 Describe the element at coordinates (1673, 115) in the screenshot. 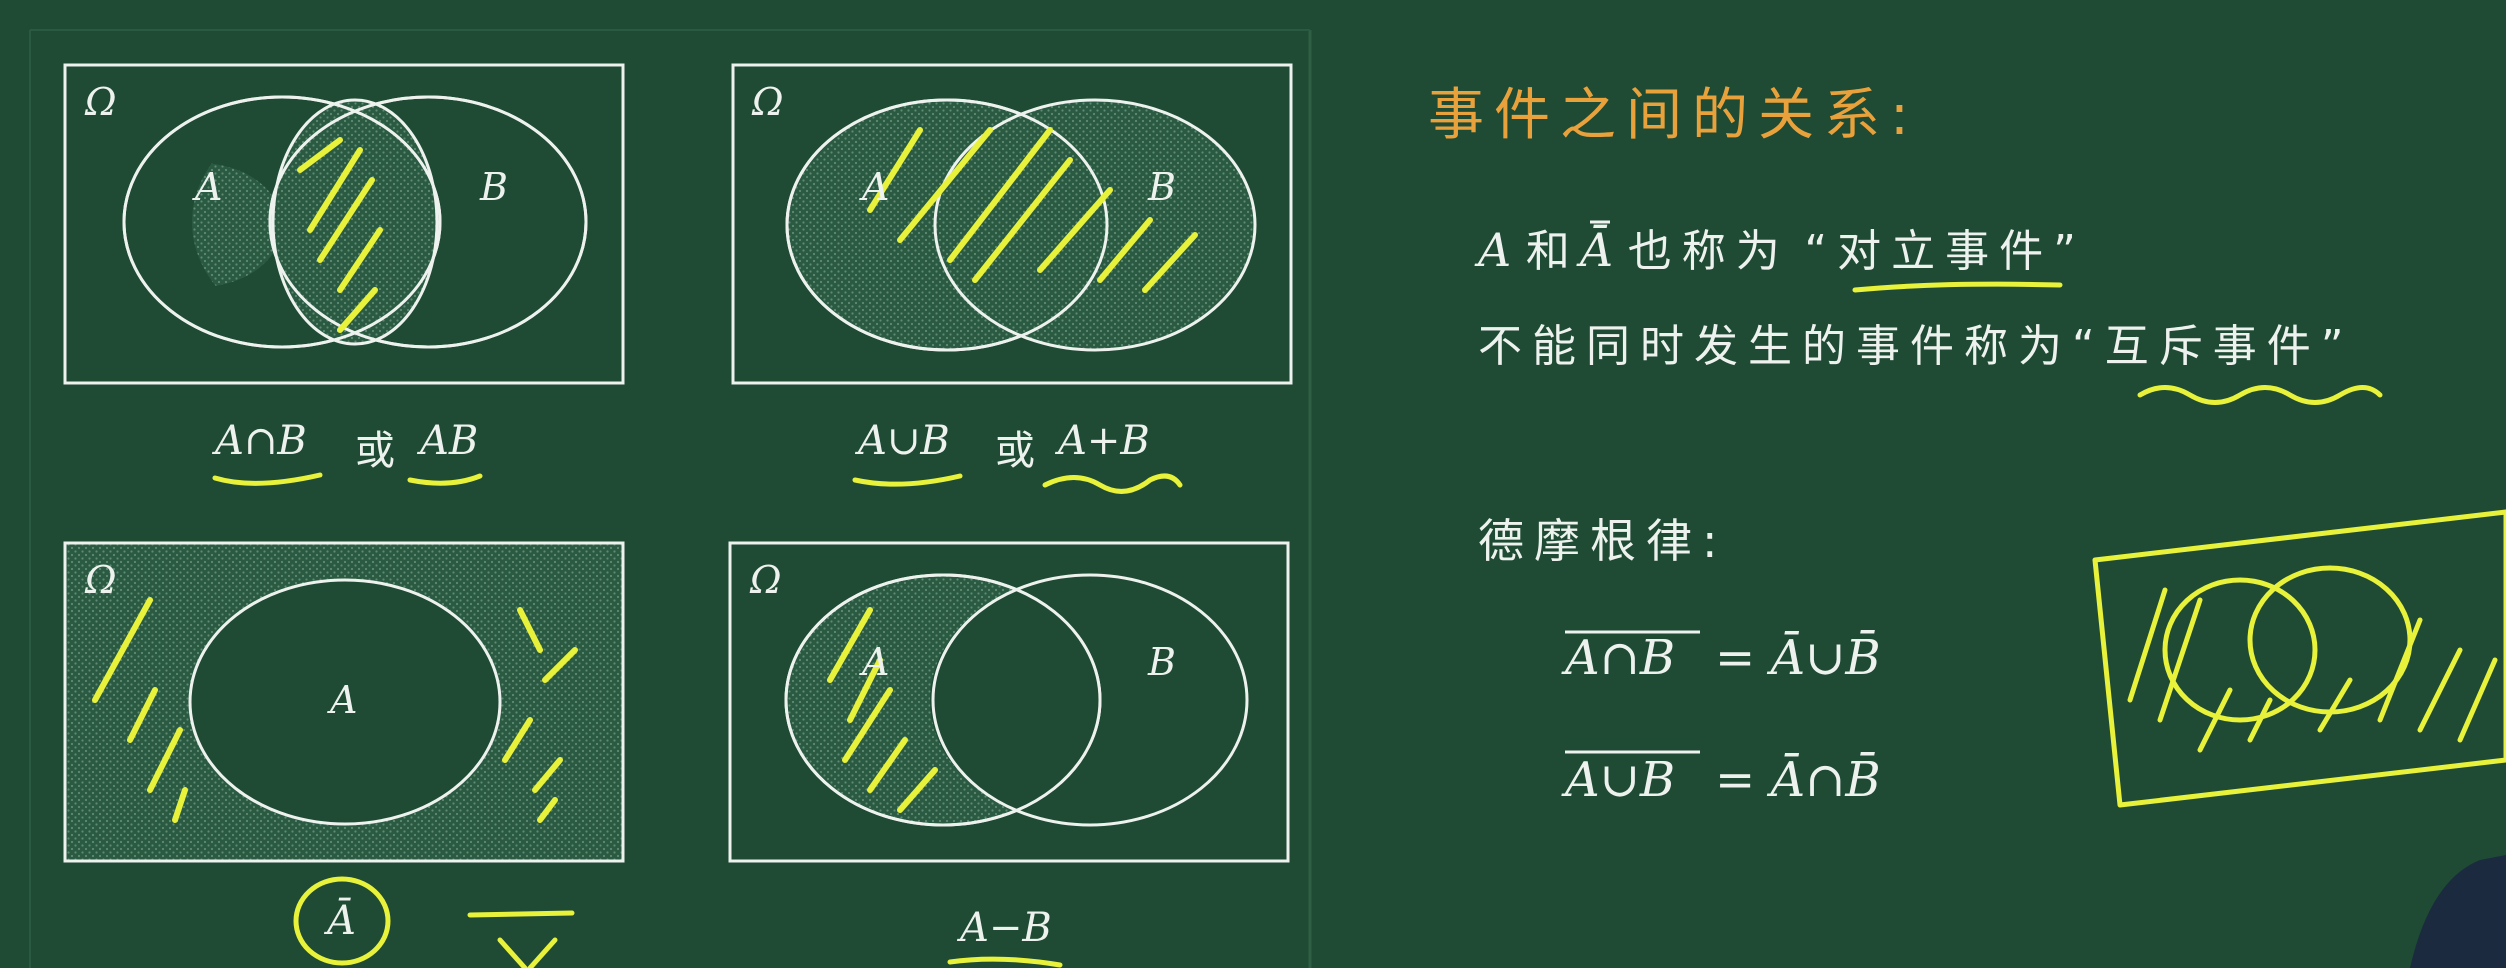

I see `section-title: 事件之间的关系:` at that location.